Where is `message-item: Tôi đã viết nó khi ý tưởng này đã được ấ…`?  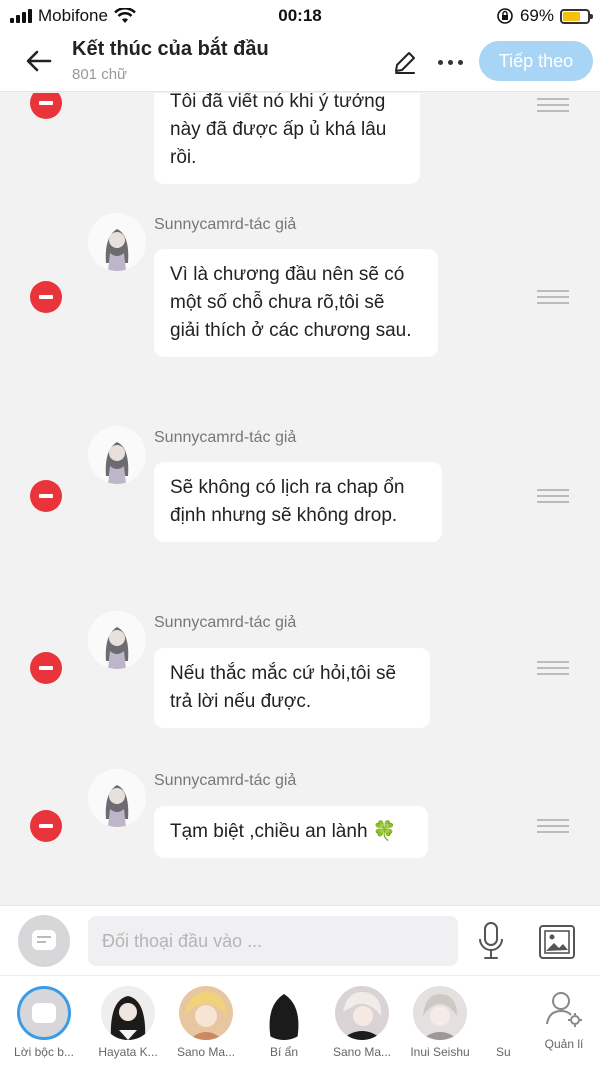 message-item: Tôi đã viết nó khi ý tưởng này đã được ấ… is located at coordinates (300, 146).